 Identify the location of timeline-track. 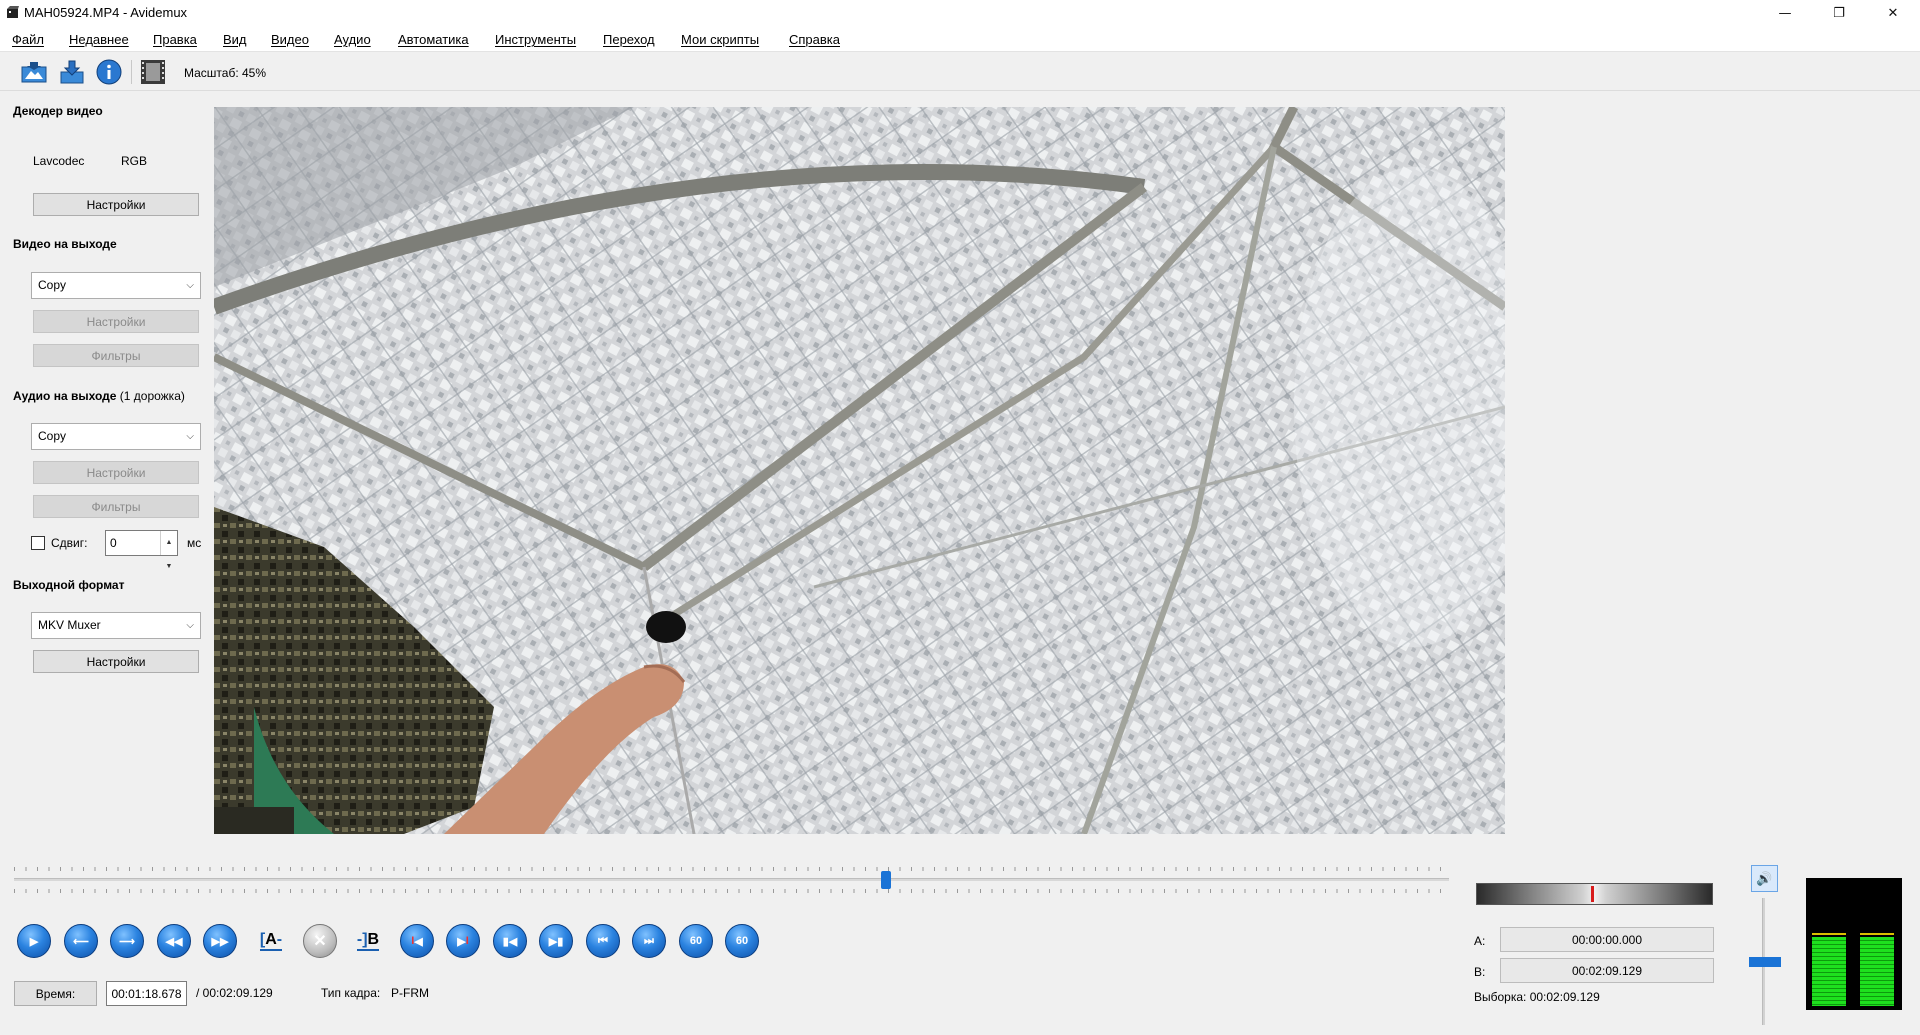
(731, 879).